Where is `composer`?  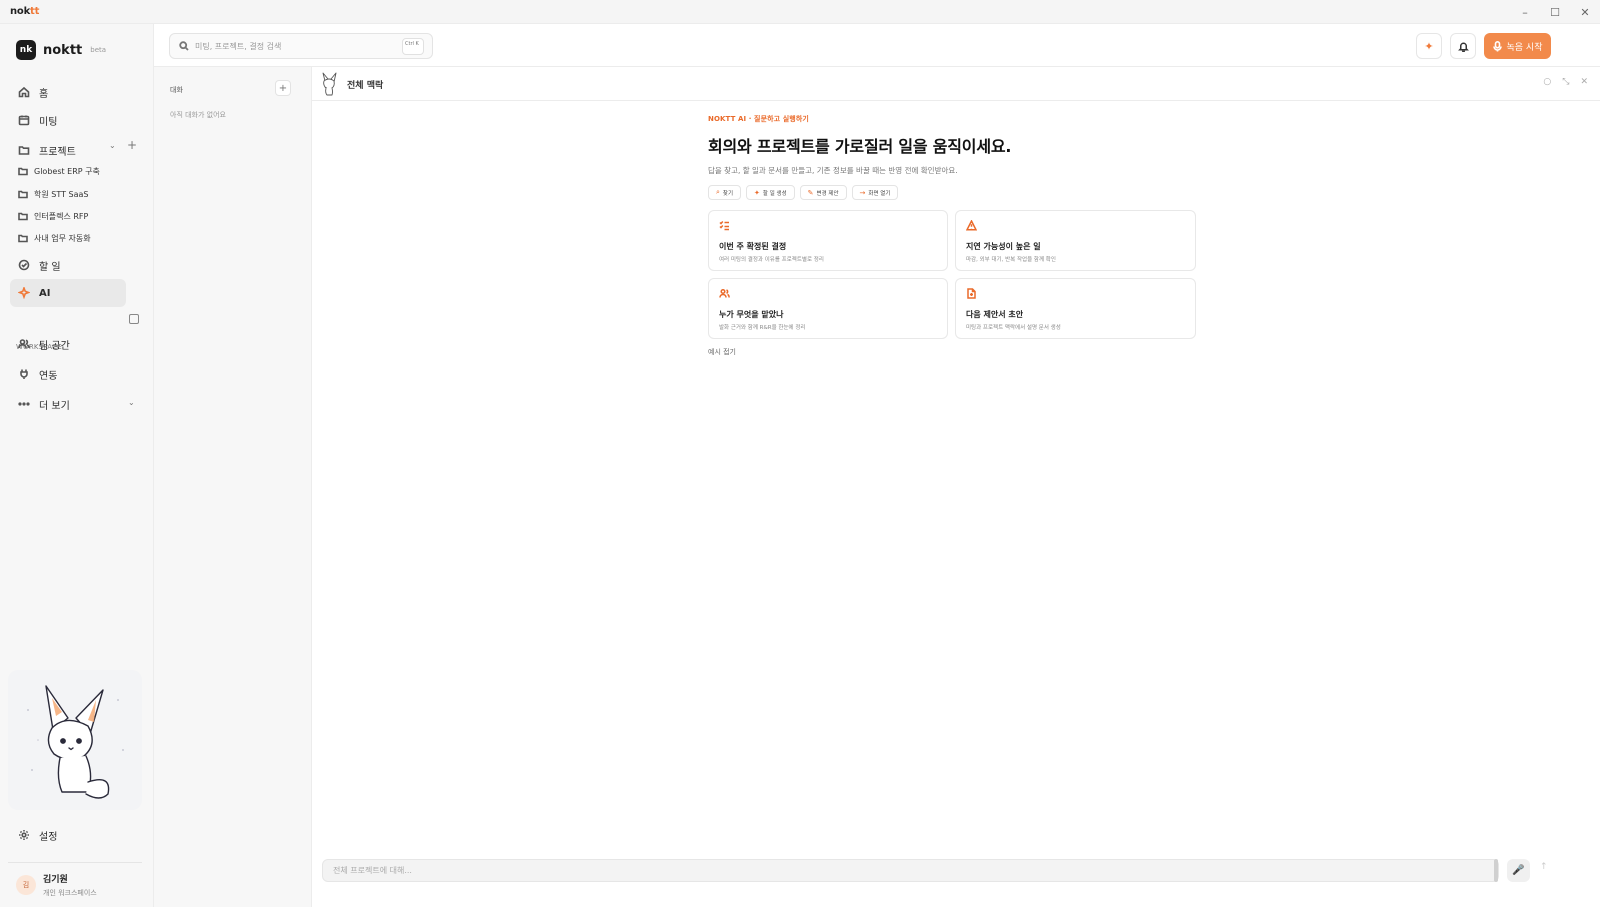
composer is located at coordinates (910, 870).